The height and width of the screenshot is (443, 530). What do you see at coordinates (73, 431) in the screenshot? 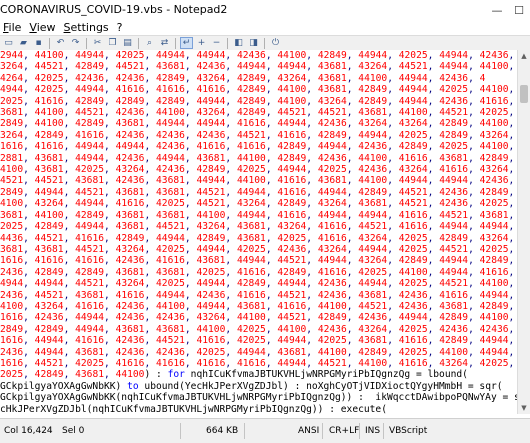
I see `status-selection: Sel 0` at bounding box center [73, 431].